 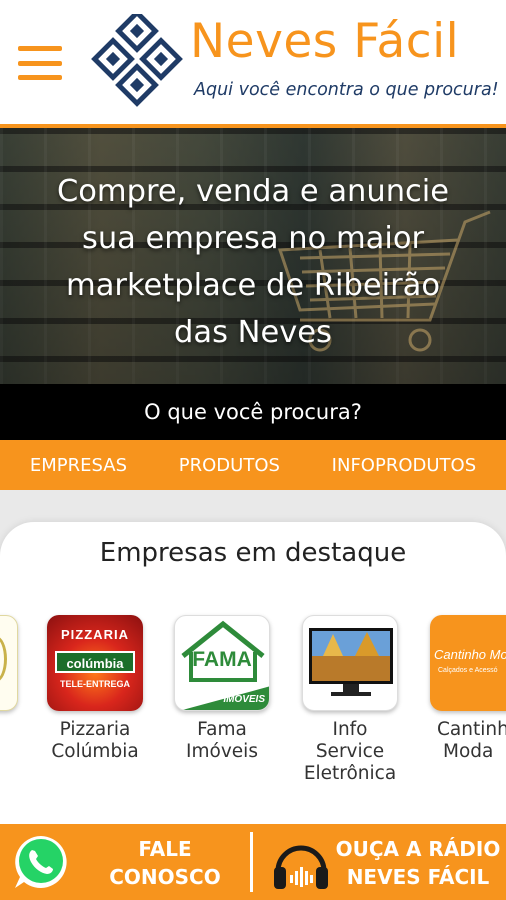 I want to click on brand-tagline: Aqui você encontra o que procura!, so click(x=346, y=90).